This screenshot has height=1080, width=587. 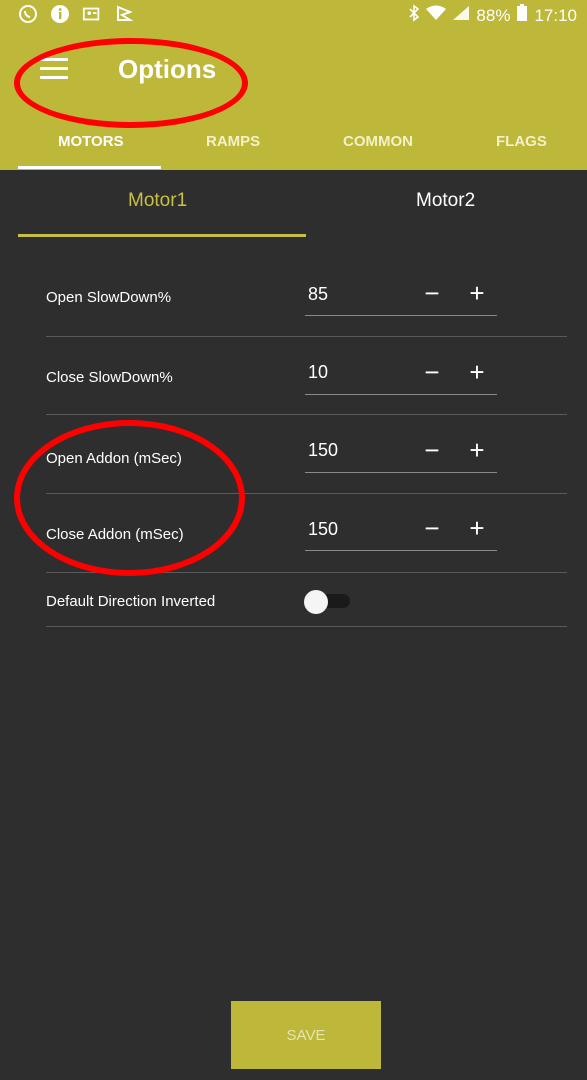 I want to click on battery-percent: 88%, so click(x=493, y=15).